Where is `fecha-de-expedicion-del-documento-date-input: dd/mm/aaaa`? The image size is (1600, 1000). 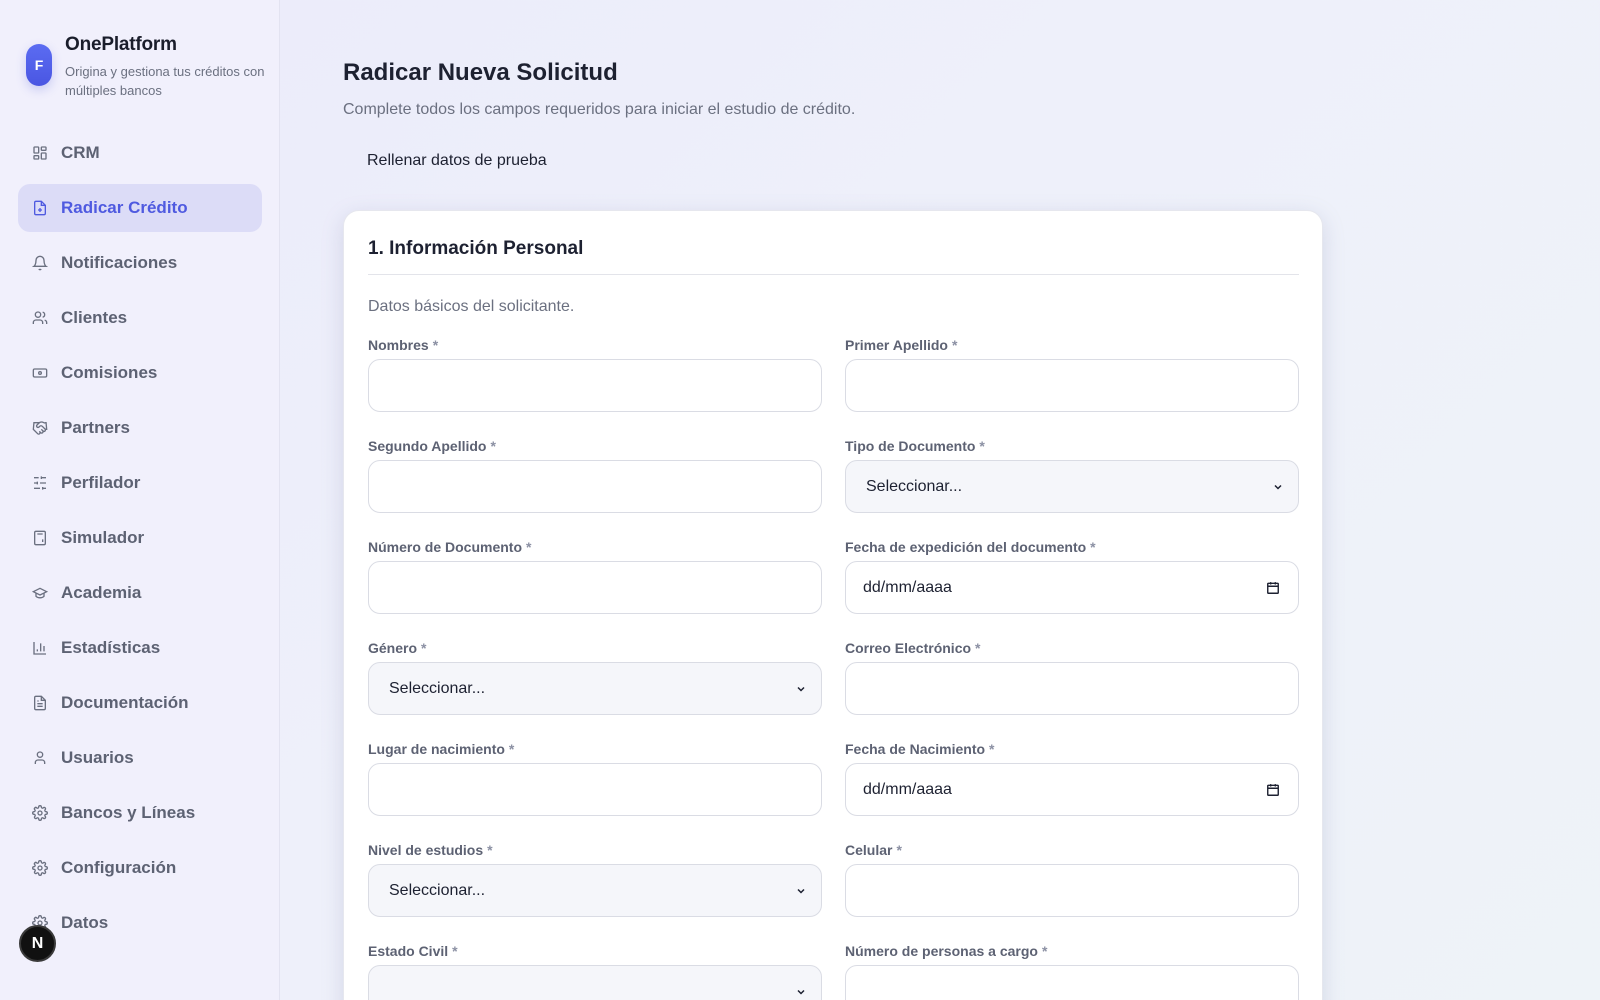
fecha-de-expedicion-del-documento-date-input: dd/mm/aaaa is located at coordinates (1072, 587).